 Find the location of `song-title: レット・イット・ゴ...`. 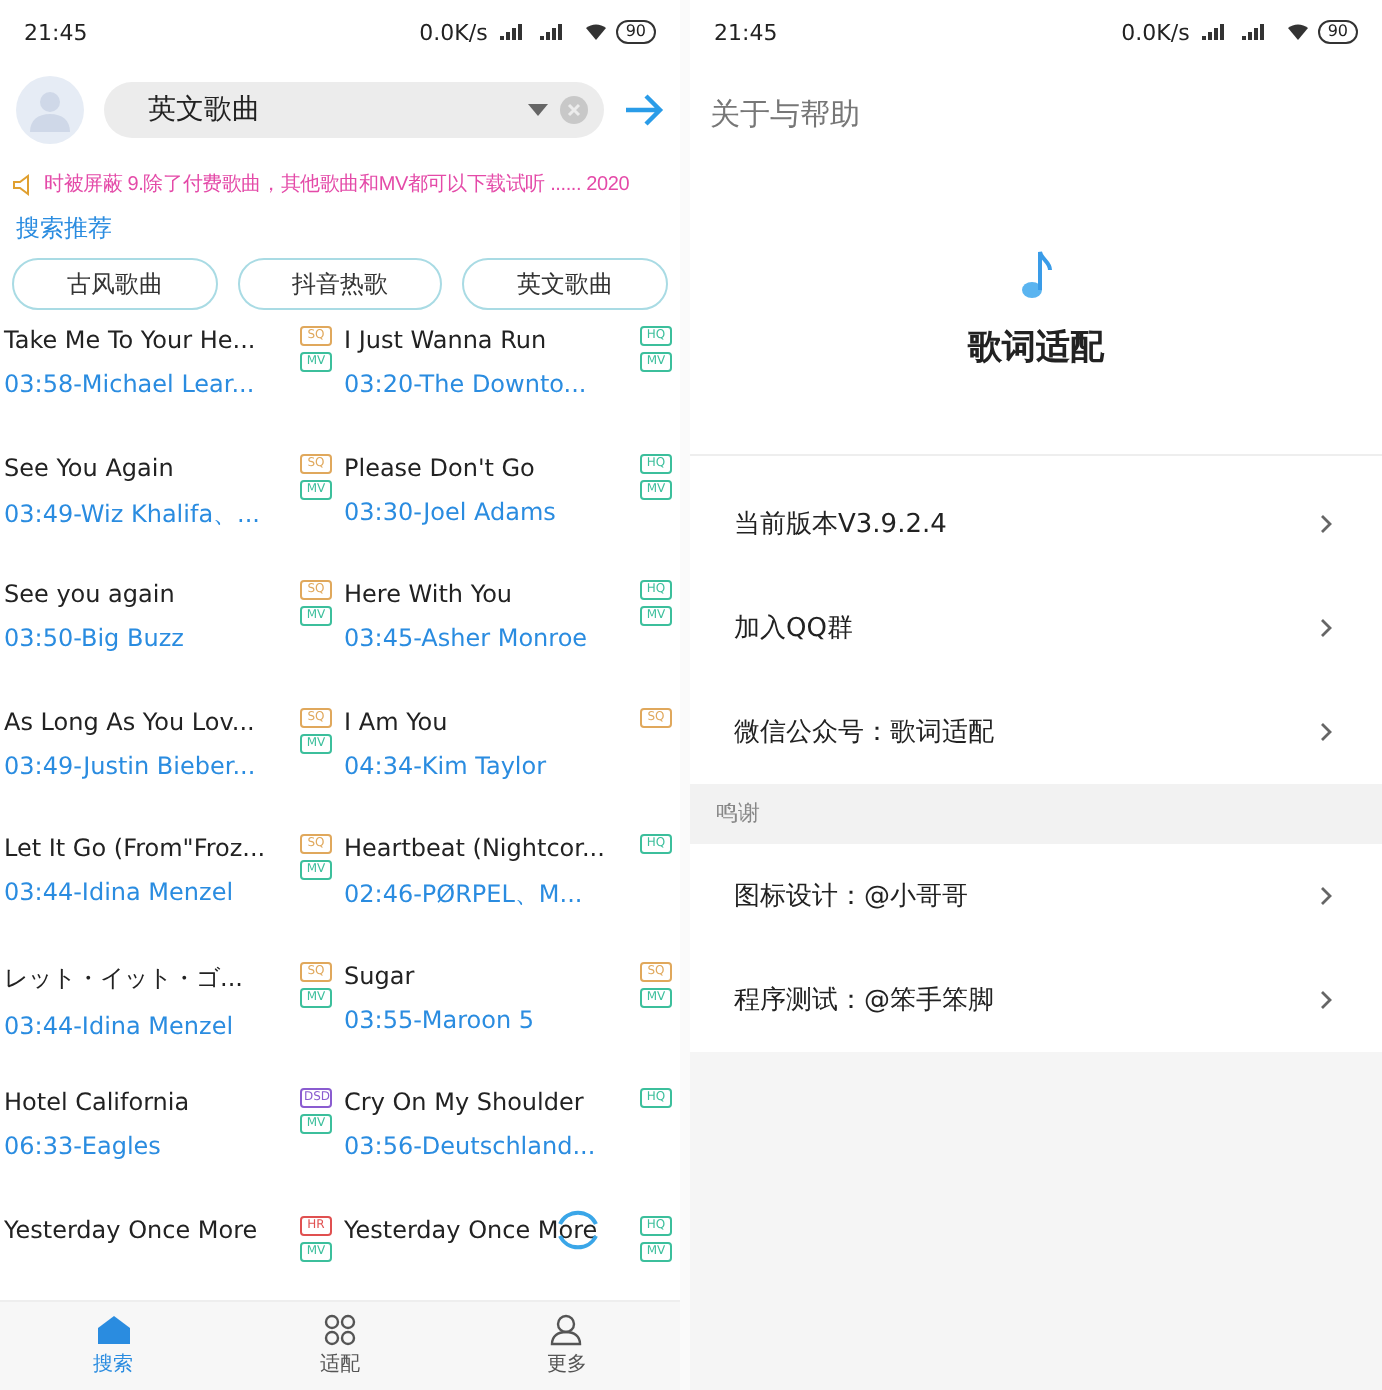

song-title: レット・イット・ゴ... is located at coordinates (148, 978).